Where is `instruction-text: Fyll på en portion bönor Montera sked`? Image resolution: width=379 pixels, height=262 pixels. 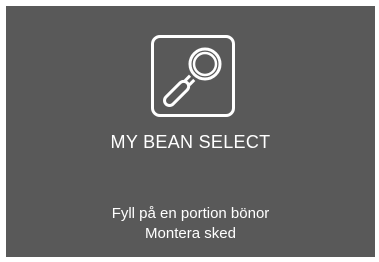
instruction-text: Fyll på en portion bönor Montera sked is located at coordinates (190, 224).